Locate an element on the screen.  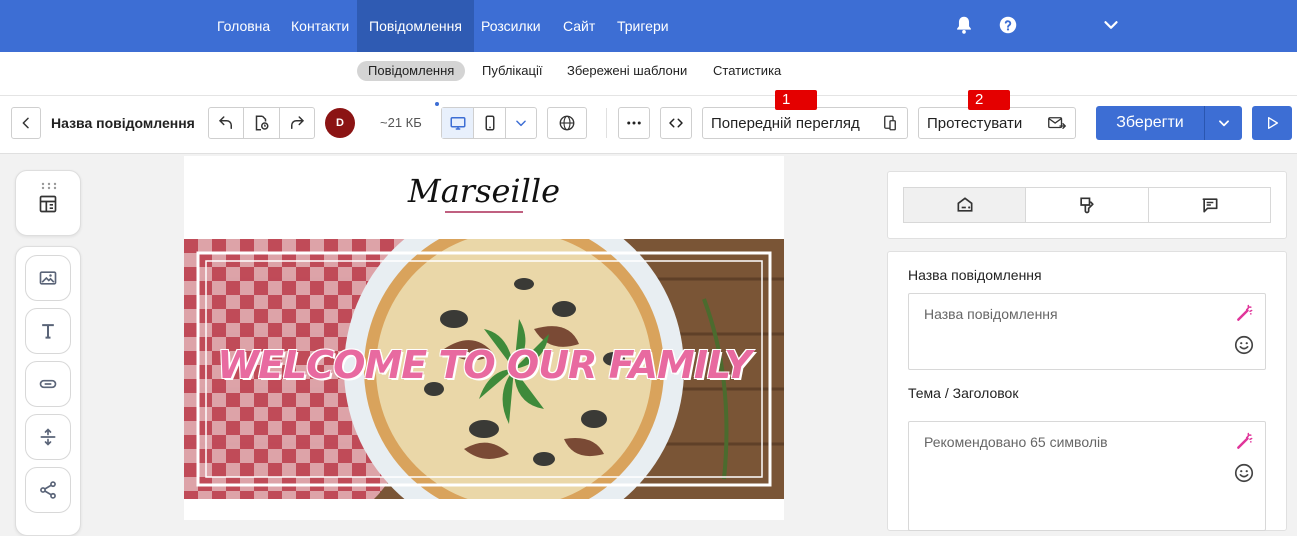
more-options-button is located at coordinates (634, 123).